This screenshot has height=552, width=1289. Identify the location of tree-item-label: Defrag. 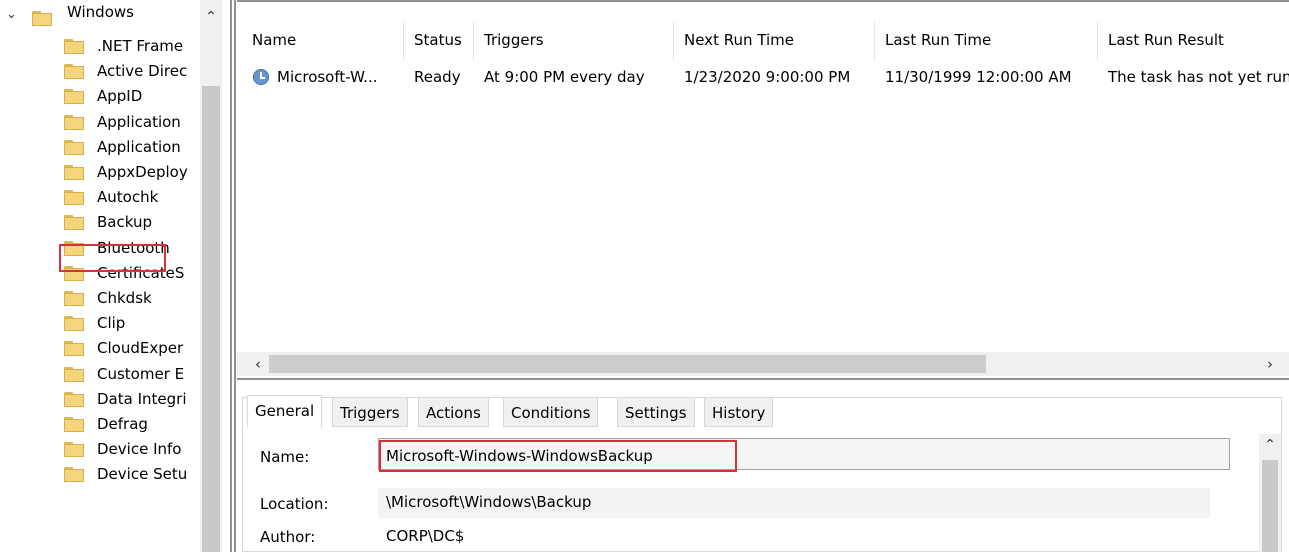
(122, 424).